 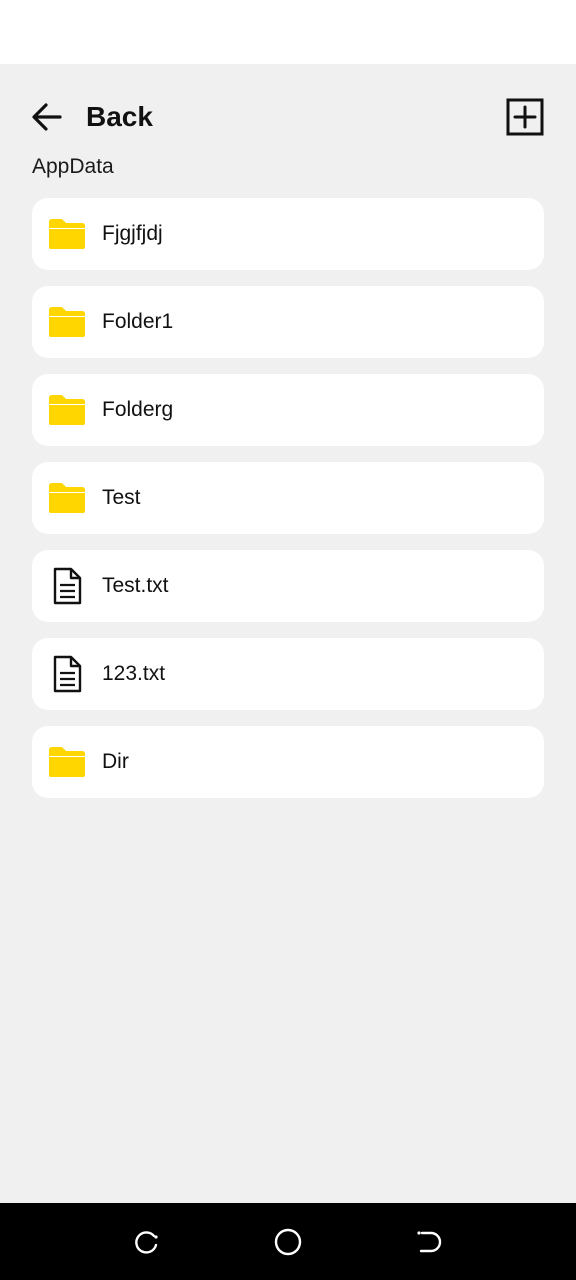 I want to click on status-bar, so click(x=288, y=32).